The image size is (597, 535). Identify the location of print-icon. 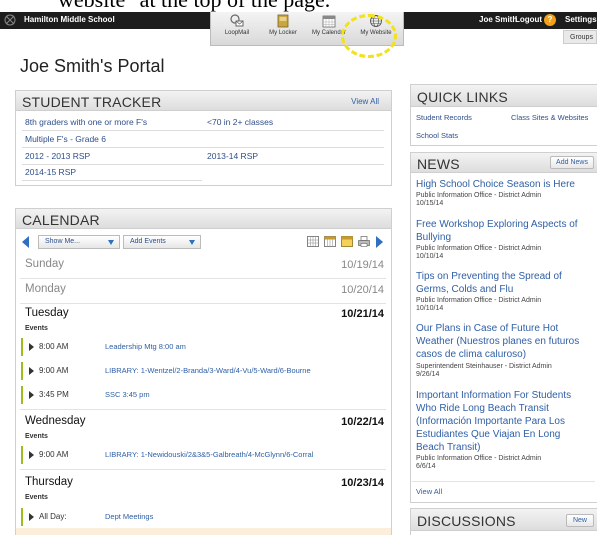
(364, 241).